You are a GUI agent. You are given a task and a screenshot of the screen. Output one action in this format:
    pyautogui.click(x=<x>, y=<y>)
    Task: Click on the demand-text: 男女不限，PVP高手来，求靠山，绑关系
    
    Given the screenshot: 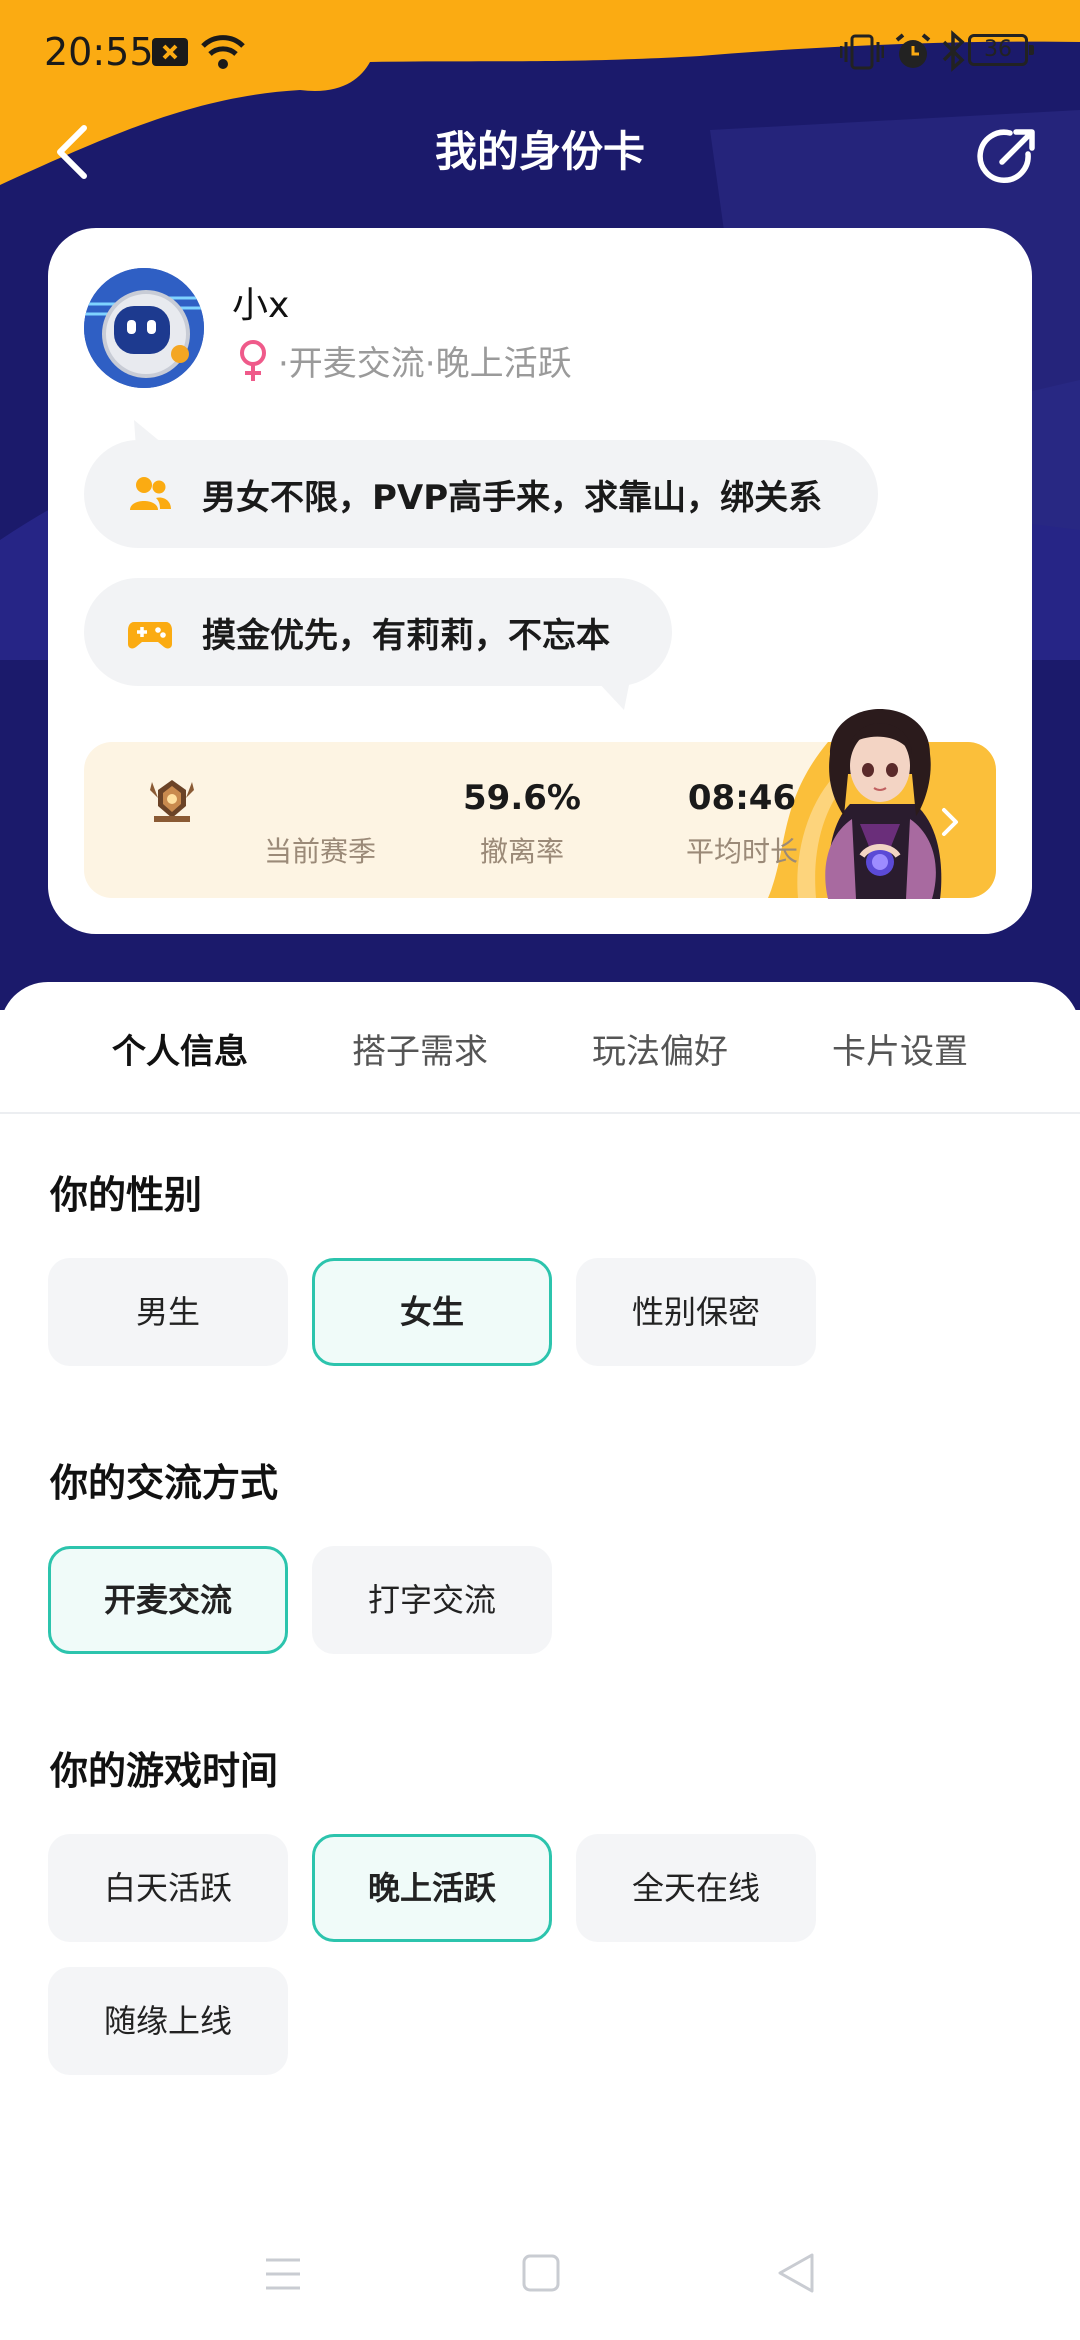 What is the action you would take?
    pyautogui.click(x=512, y=497)
    